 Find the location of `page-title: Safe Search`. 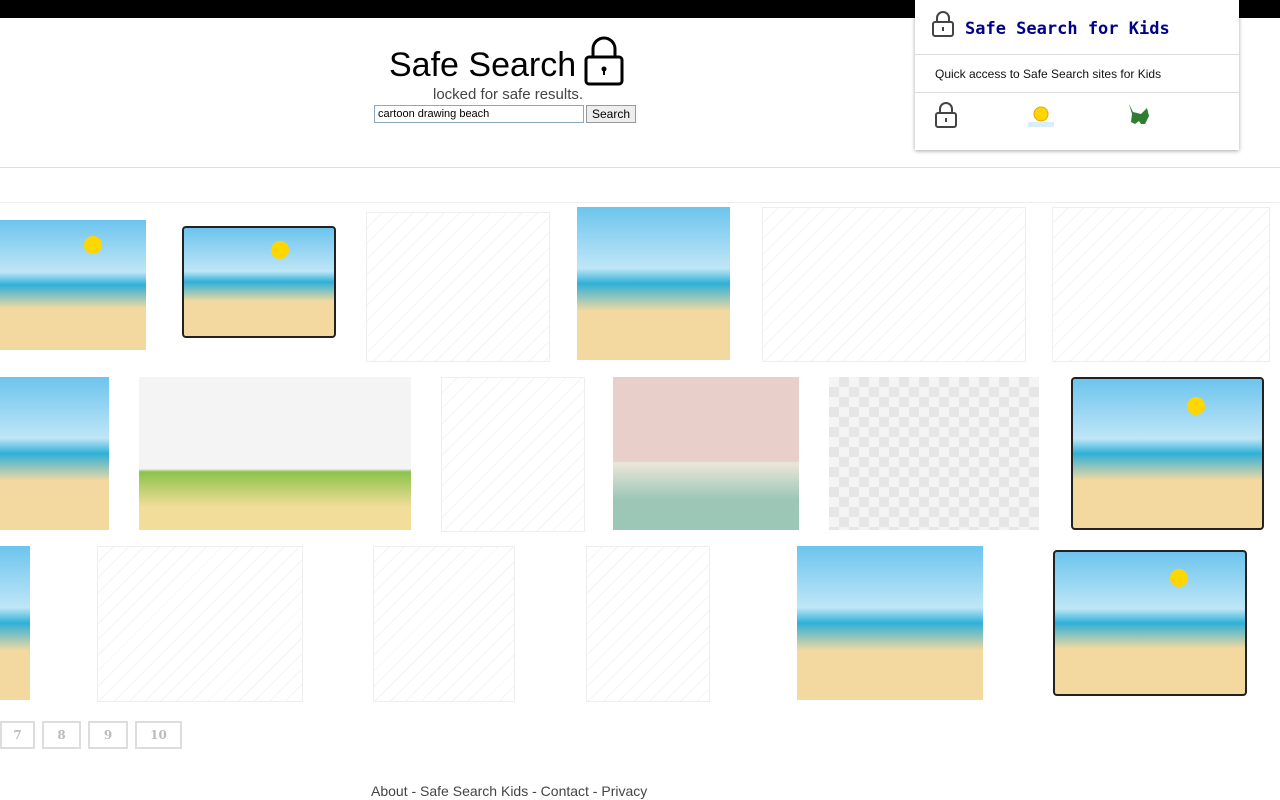

page-title: Safe Search is located at coordinates (483, 65).